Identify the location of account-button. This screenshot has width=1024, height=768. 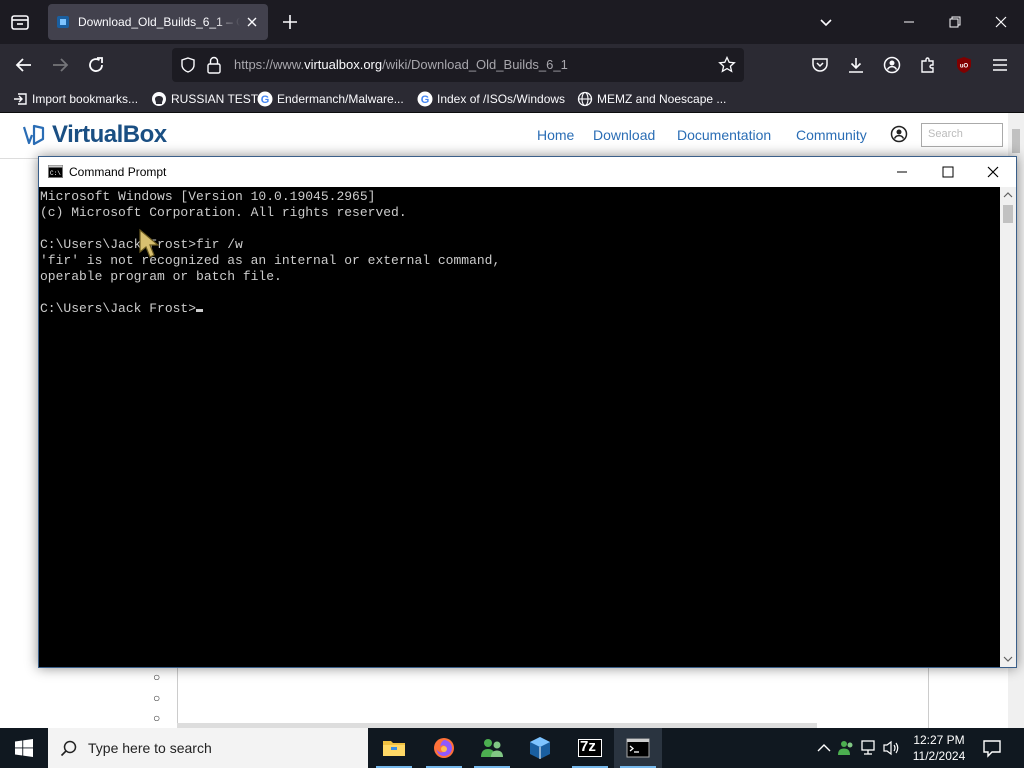
(892, 65).